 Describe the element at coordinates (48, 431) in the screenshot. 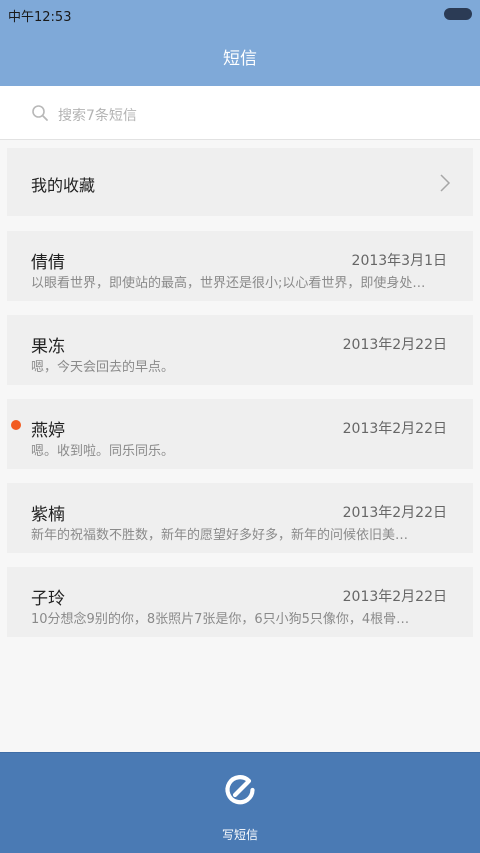

I see `contact-name: 燕婷` at that location.